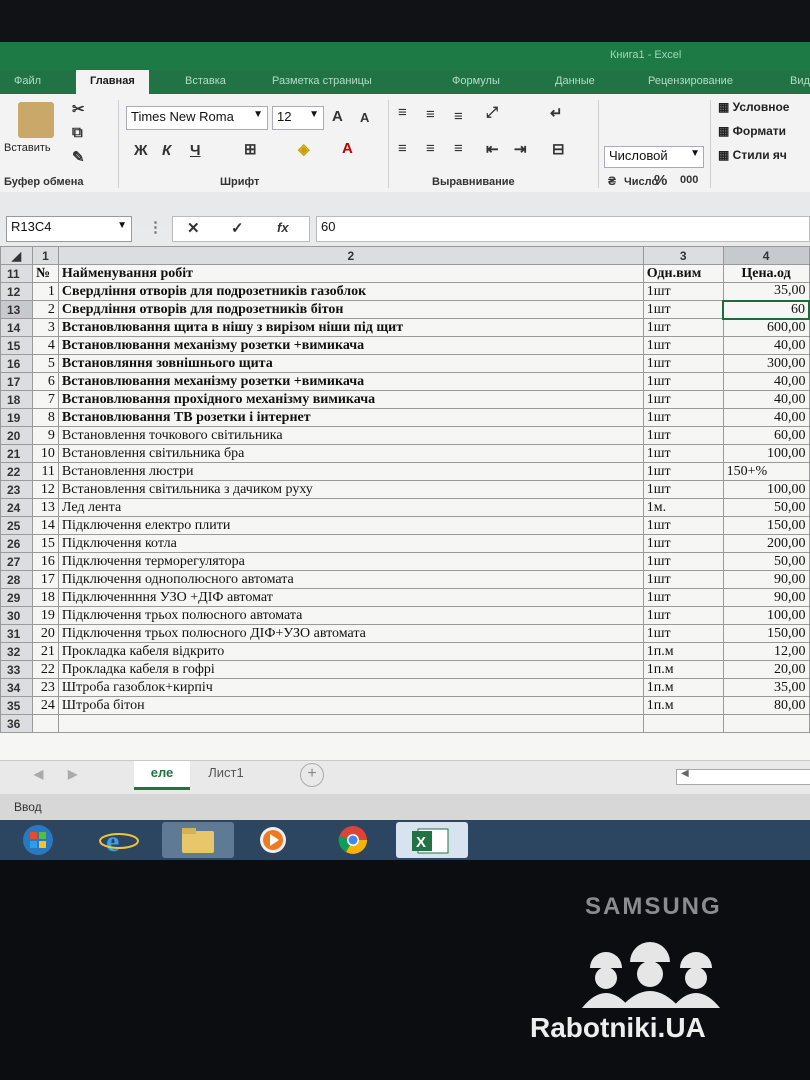  I want to click on cell-number: 15, so click(45, 543).